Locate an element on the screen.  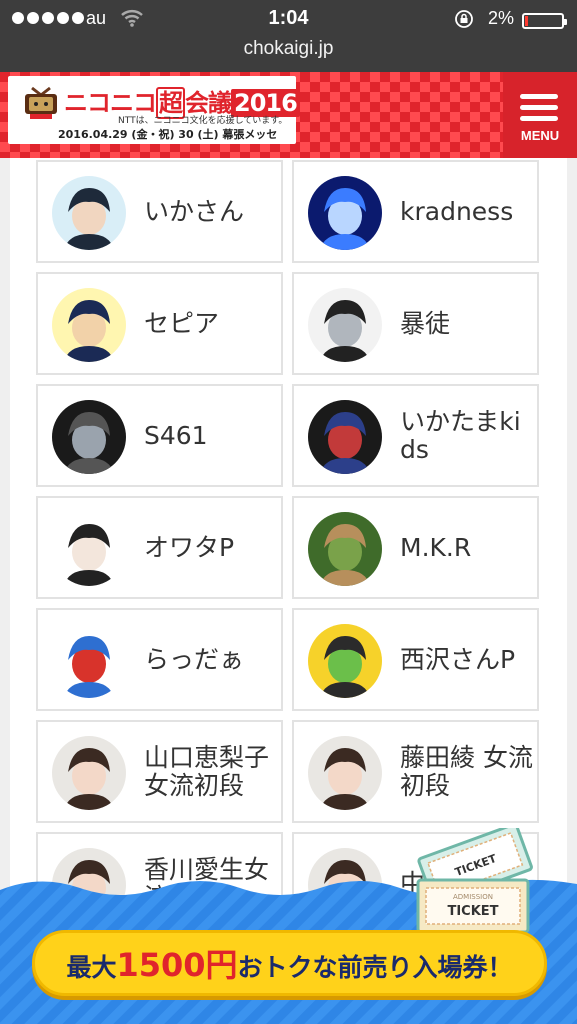
camel-photo-avatar is located at coordinates (345, 549).